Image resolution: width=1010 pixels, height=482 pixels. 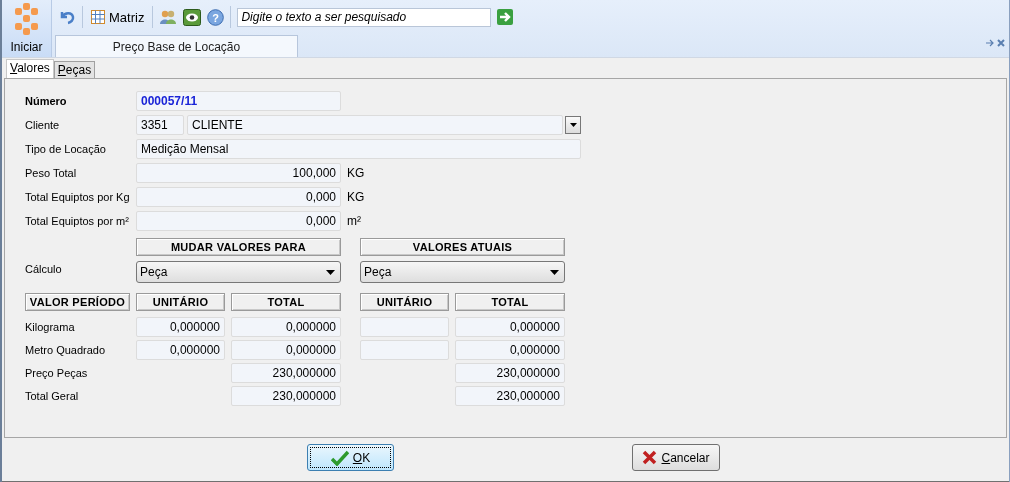 What do you see at coordinates (676, 457) in the screenshot?
I see `cancel-button: Cancelar` at bounding box center [676, 457].